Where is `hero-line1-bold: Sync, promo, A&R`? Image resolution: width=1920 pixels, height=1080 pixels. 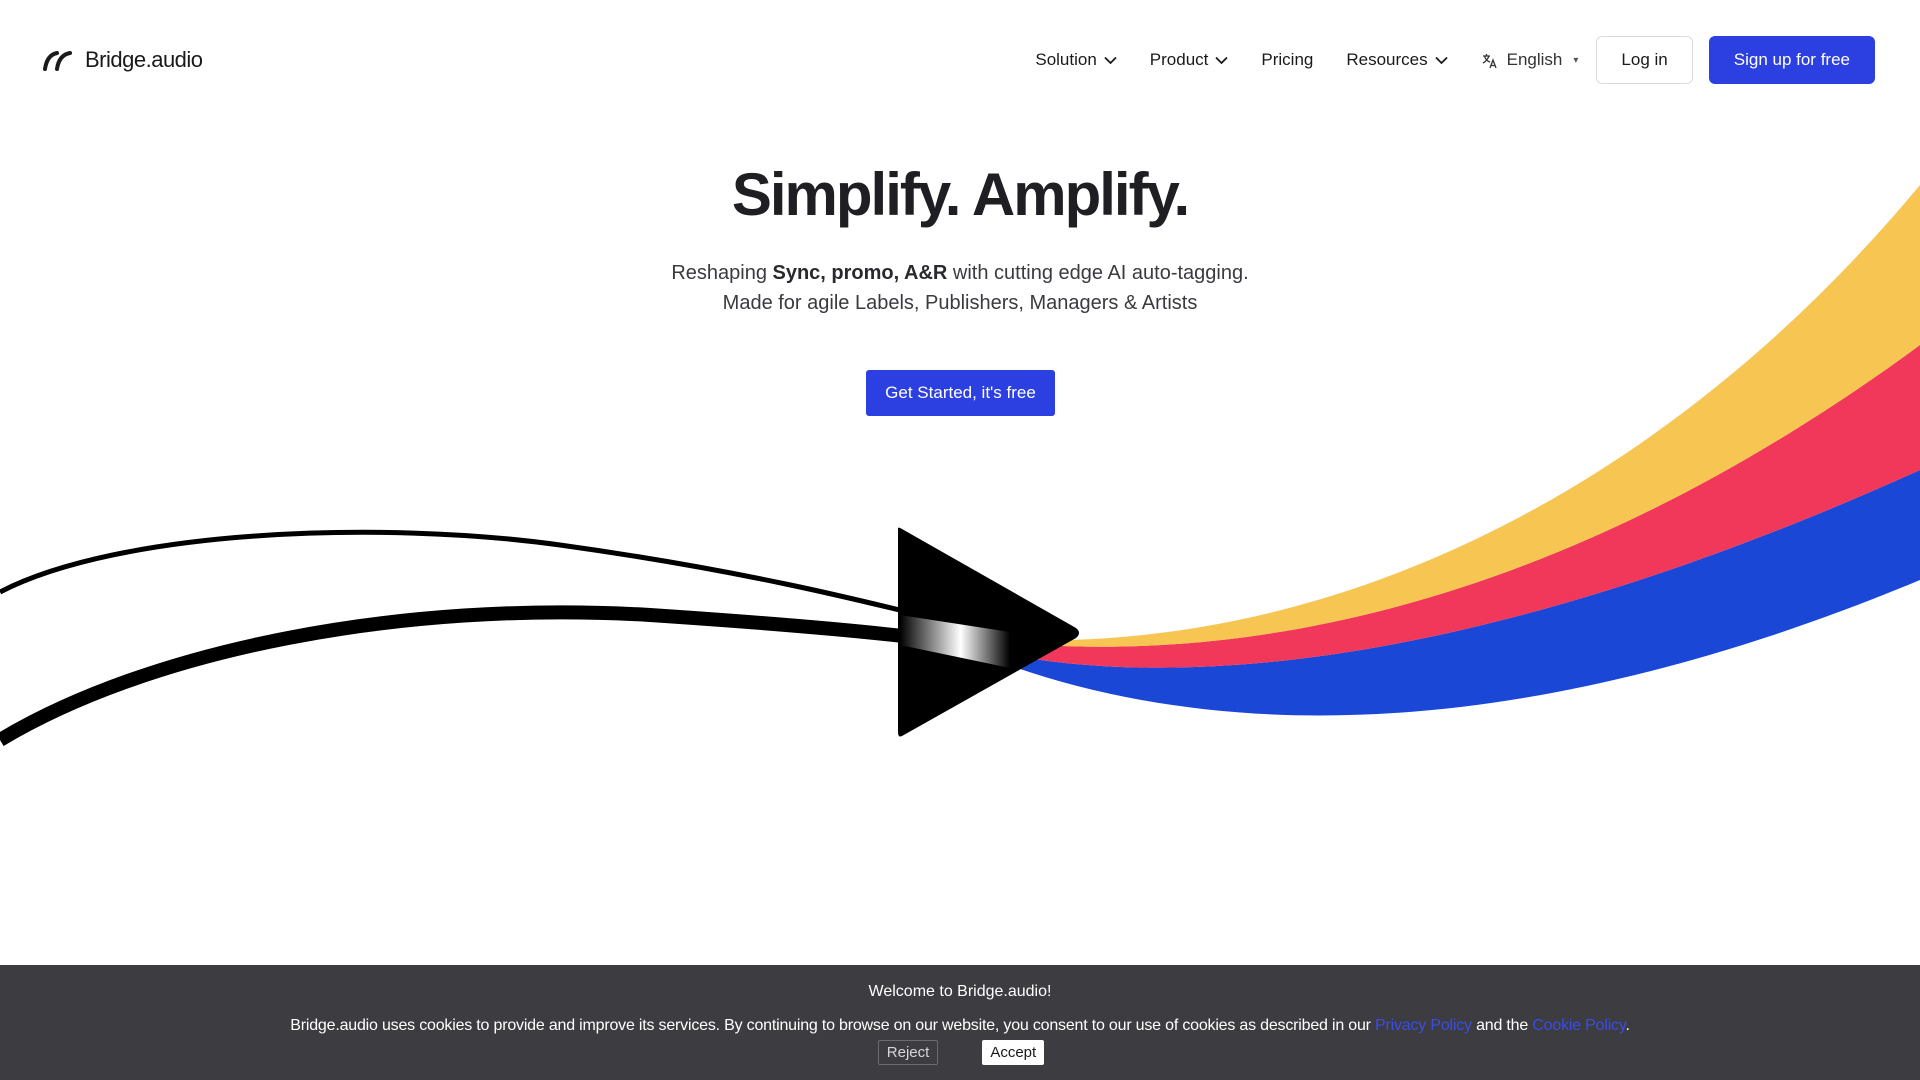 hero-line1-bold: Sync, promo, A&R is located at coordinates (860, 273).